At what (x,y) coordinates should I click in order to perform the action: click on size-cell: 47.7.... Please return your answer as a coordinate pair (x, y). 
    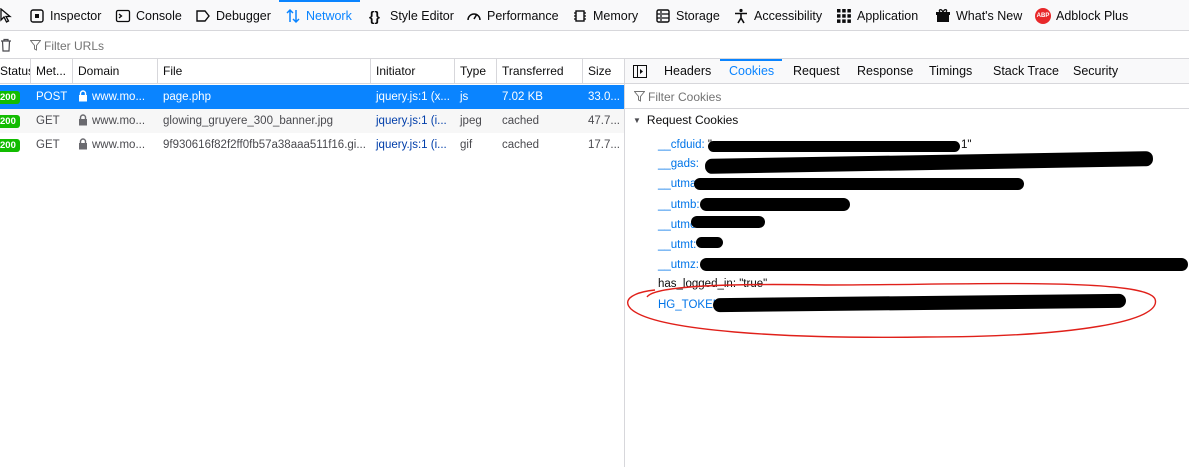
    Looking at the image, I should click on (604, 121).